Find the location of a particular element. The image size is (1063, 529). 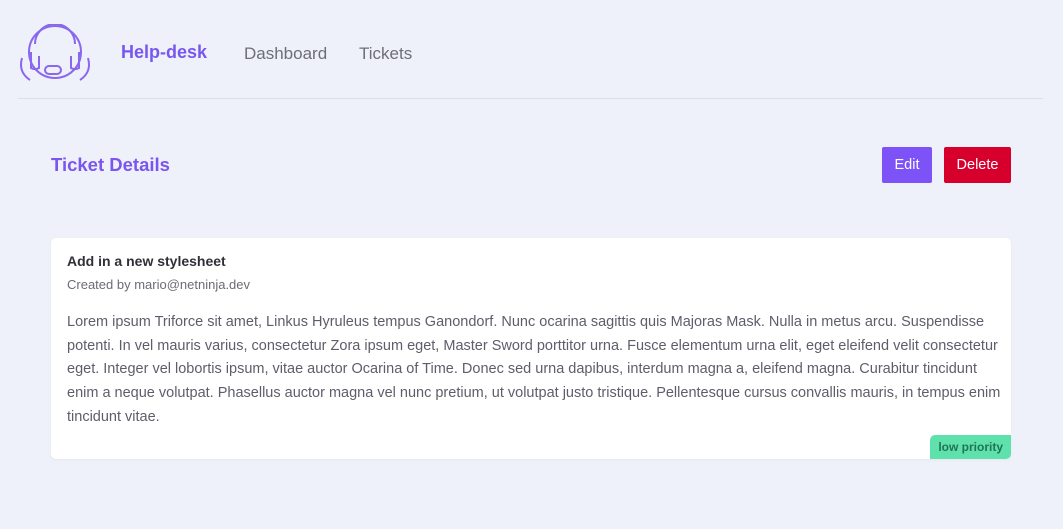

nav-link-dashboard: Dashboard is located at coordinates (285, 54).